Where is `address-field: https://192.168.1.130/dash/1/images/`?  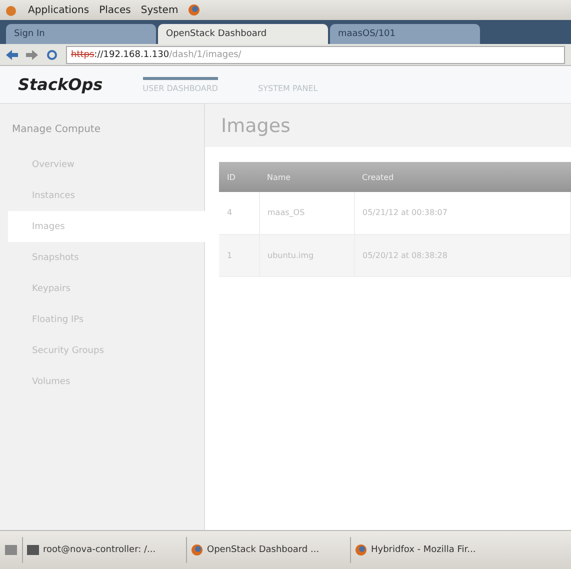 address-field: https://192.168.1.130/dash/1/images/ is located at coordinates (315, 55).